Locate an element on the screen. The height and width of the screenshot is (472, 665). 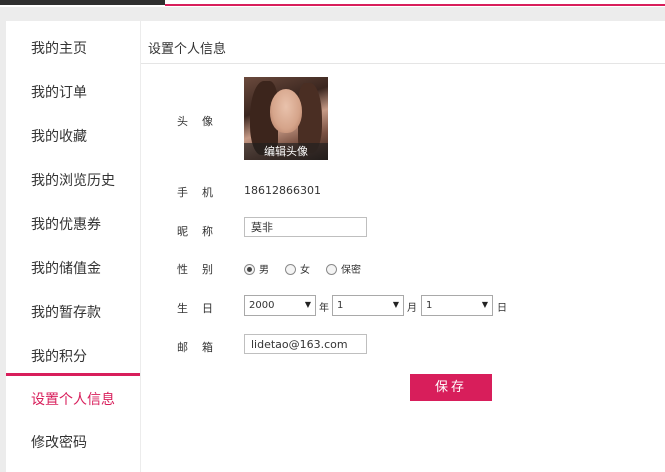
radio-label: 保密 is located at coordinates (351, 270).